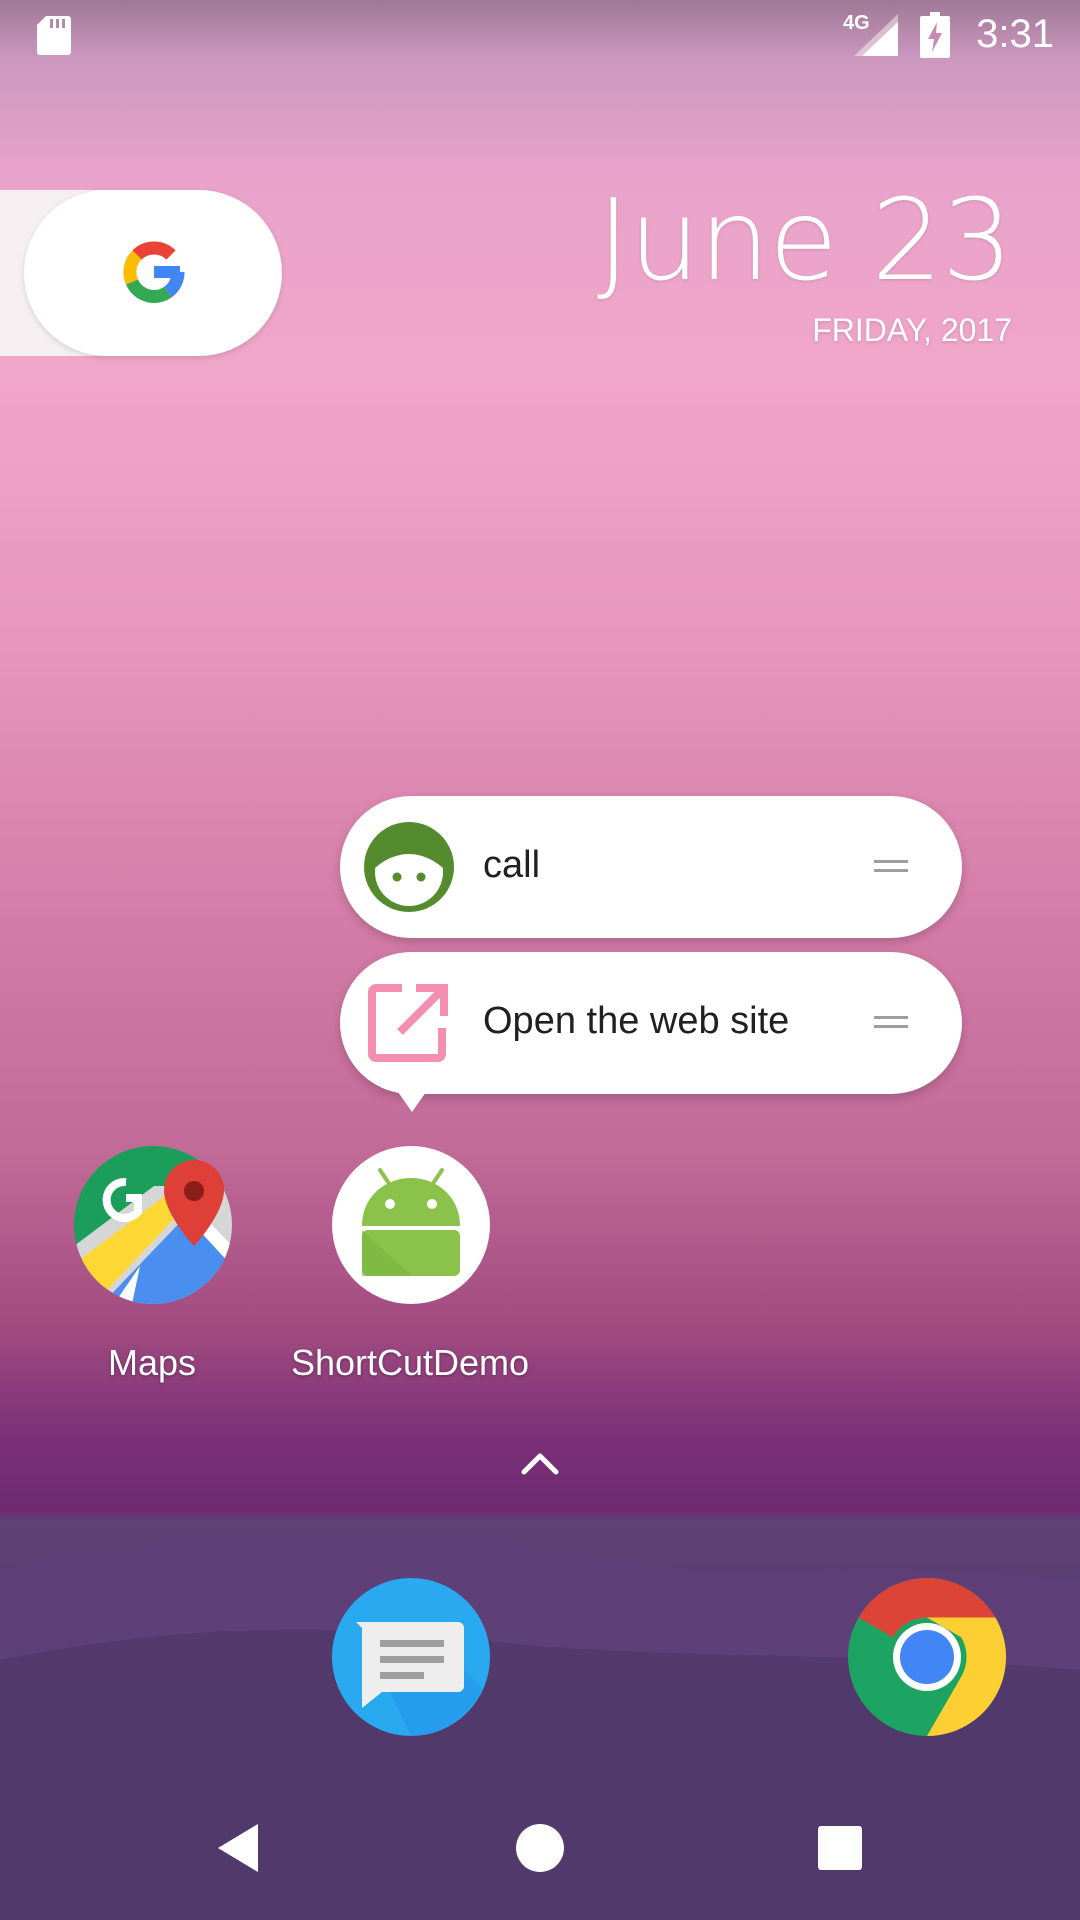  Describe the element at coordinates (411, 1225) in the screenshot. I see `android-icon` at that location.